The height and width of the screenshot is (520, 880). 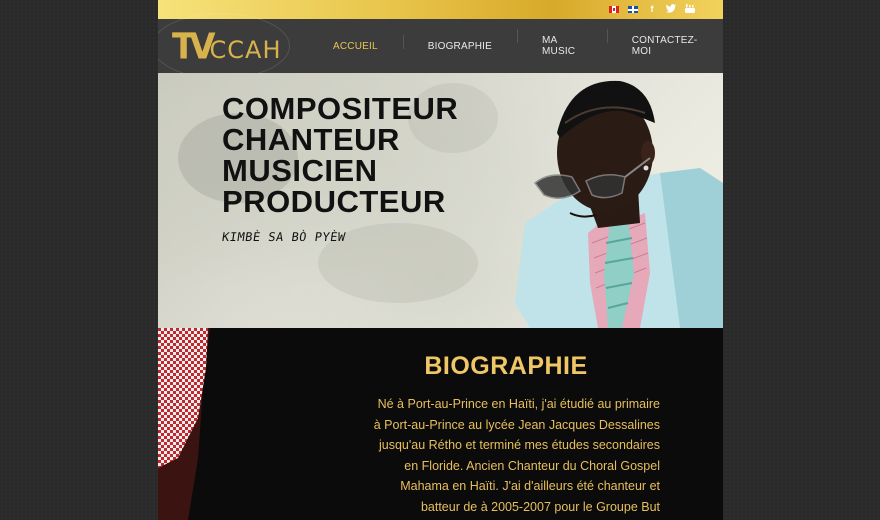 I want to click on nav-item-contactez-moi: CONTACTEZ-MOI, so click(x=664, y=43).